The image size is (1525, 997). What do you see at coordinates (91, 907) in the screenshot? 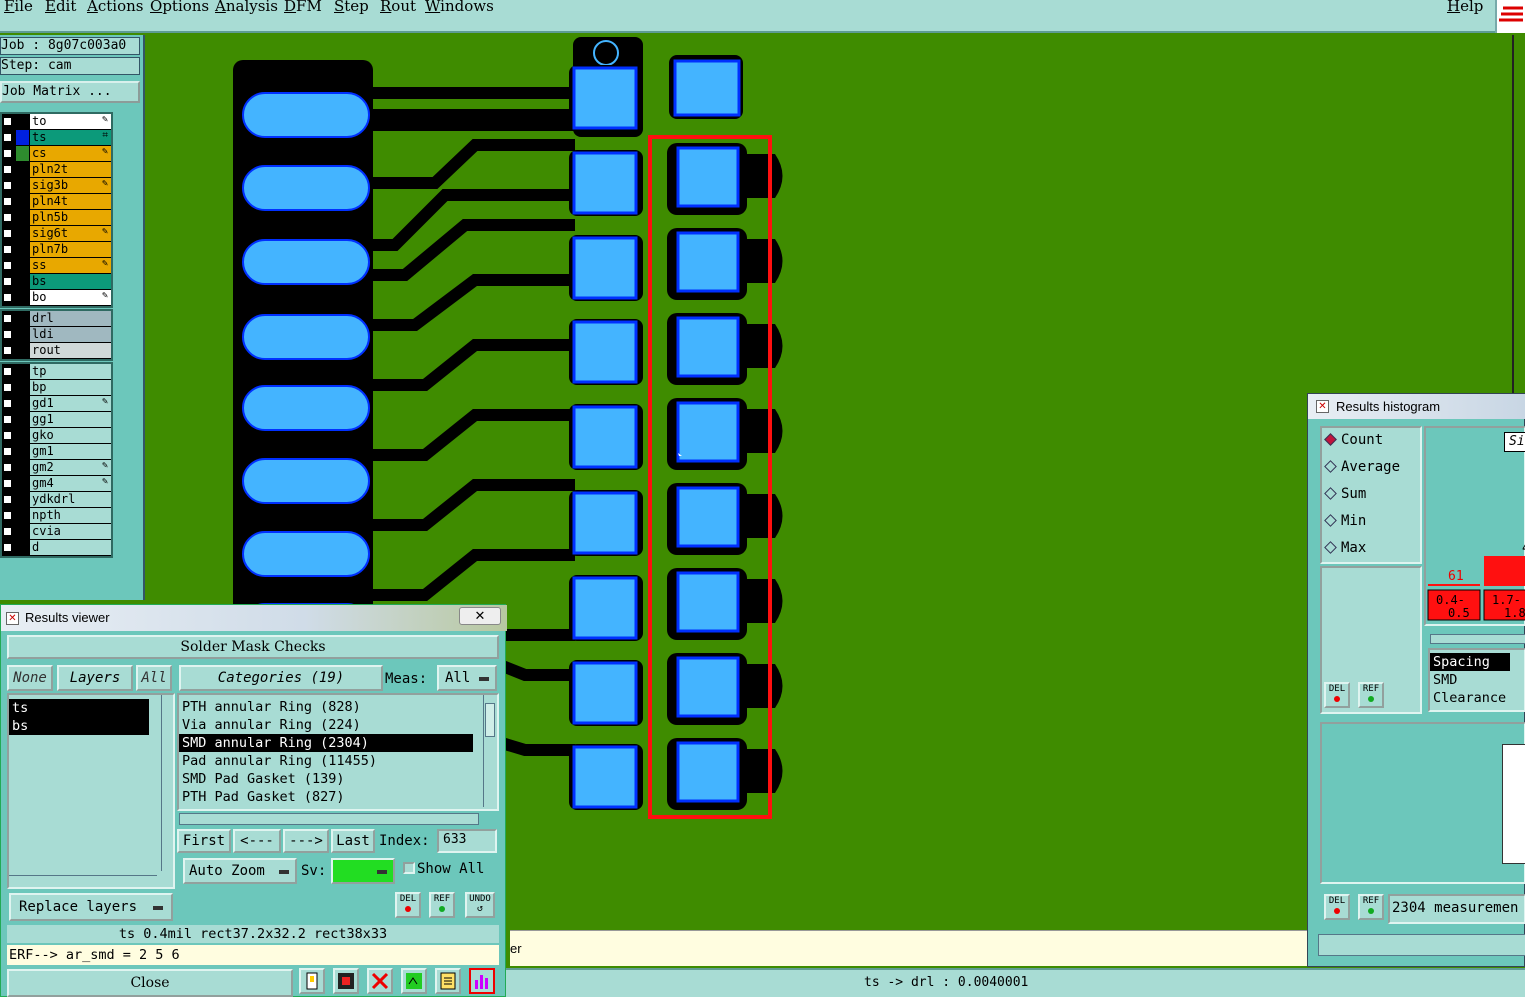
I see `replace-layers-dropdown: Replace layers` at bounding box center [91, 907].